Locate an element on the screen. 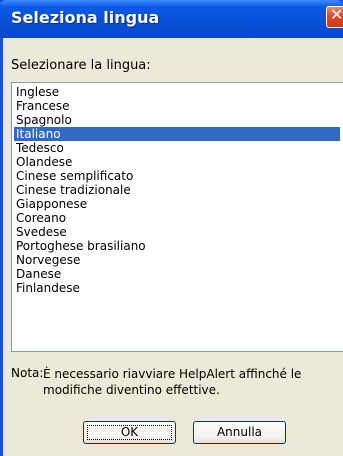  ok-button: OK is located at coordinates (129, 432).